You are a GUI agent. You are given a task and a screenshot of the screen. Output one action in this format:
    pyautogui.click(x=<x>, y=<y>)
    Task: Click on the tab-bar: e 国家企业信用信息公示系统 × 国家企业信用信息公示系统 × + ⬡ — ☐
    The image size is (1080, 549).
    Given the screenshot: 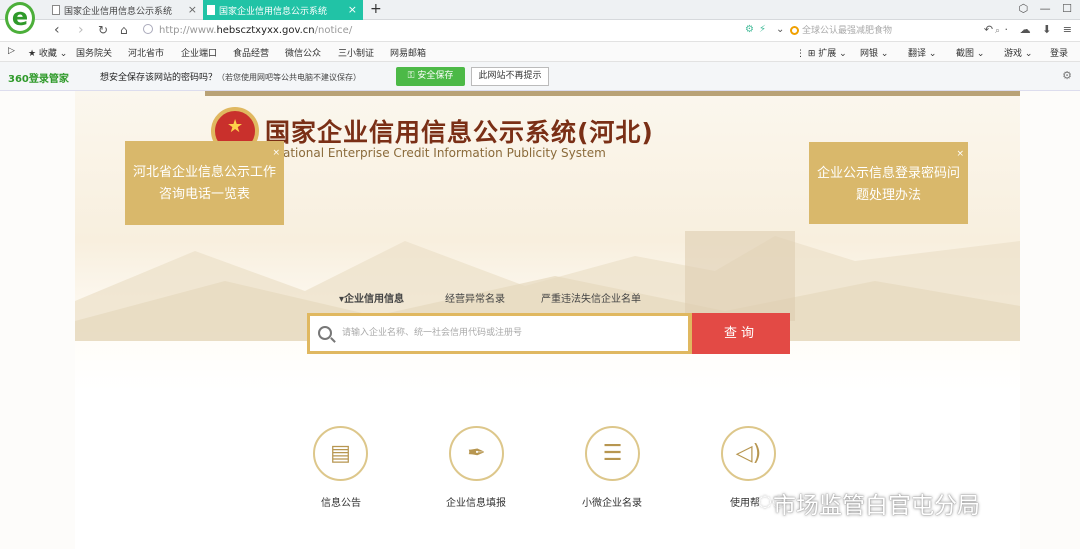 What is the action you would take?
    pyautogui.click(x=540, y=17)
    